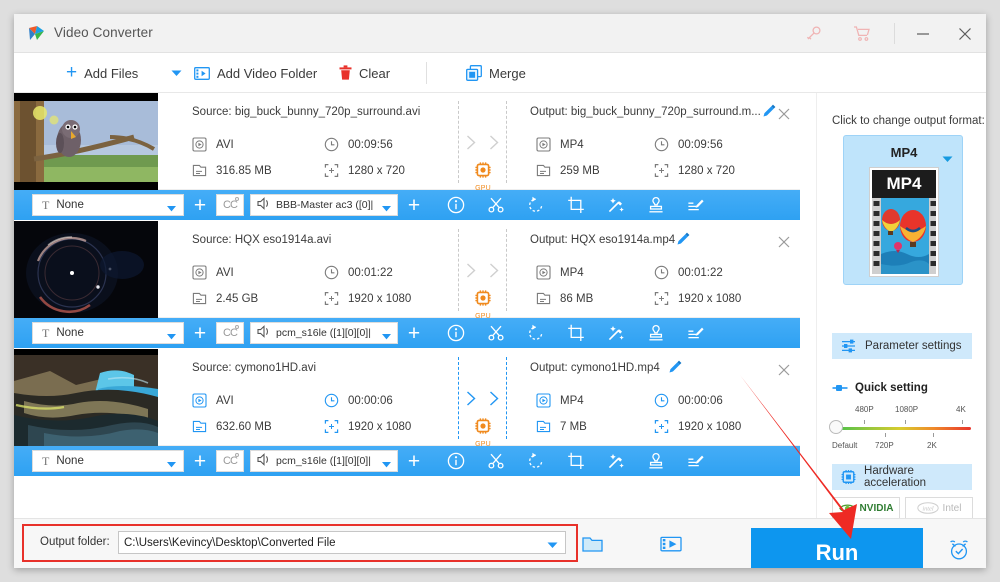 The height and width of the screenshot is (582, 1000). I want to click on close-button, so click(965, 33).